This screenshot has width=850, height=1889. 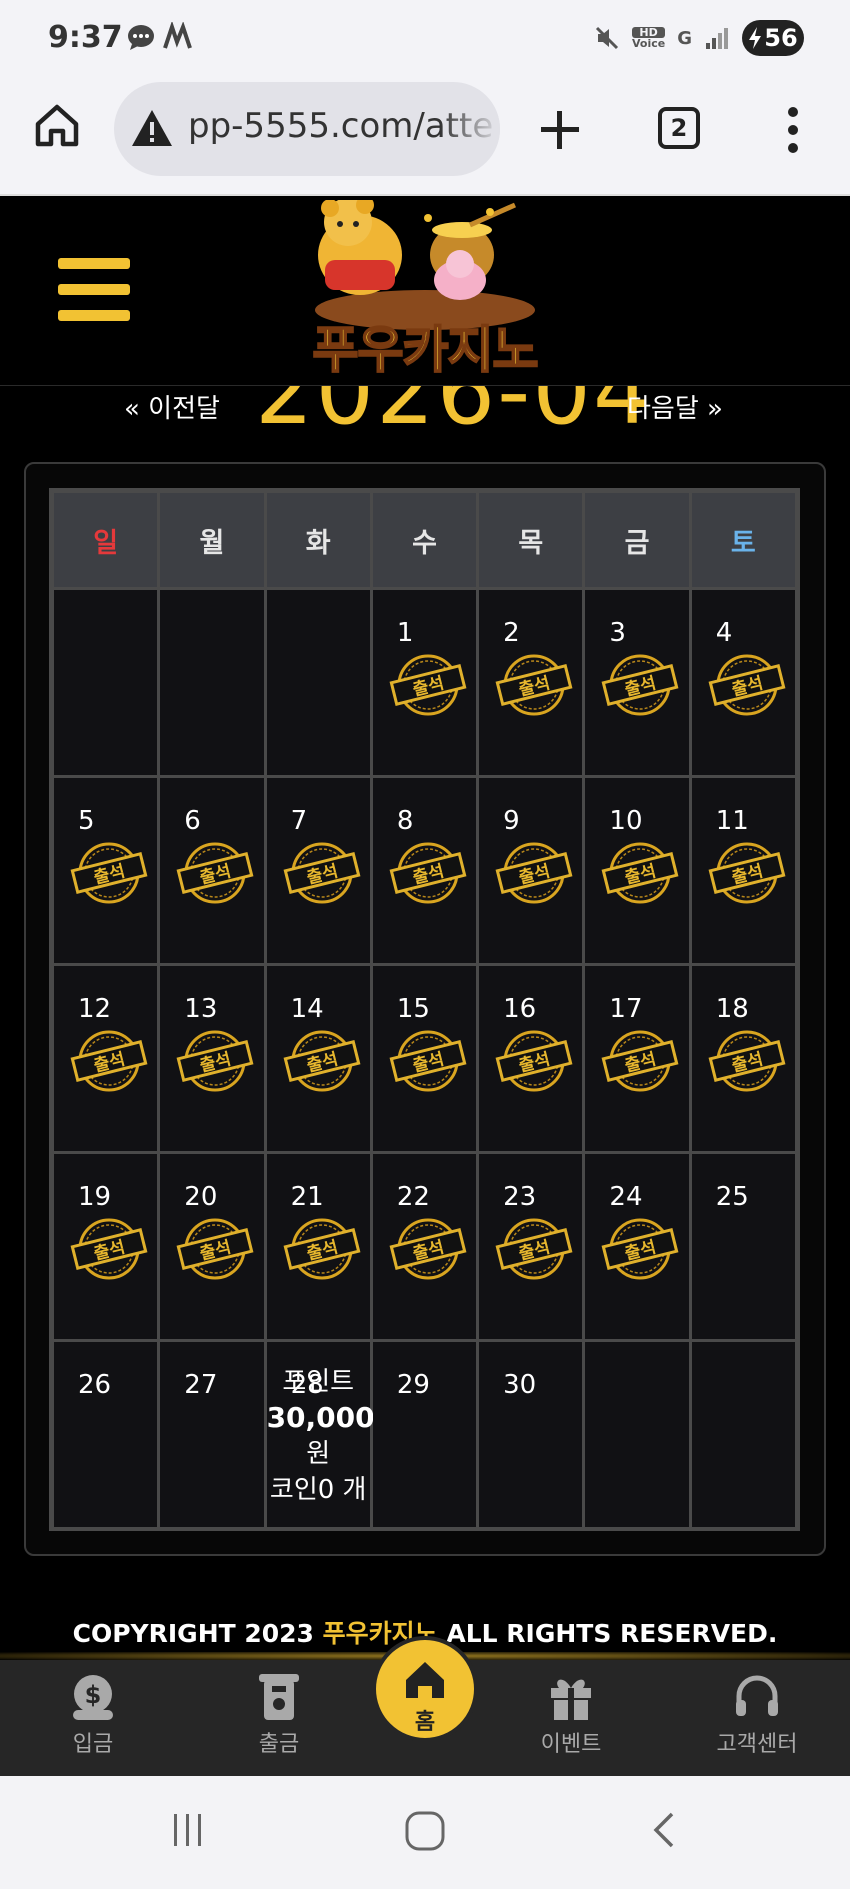 What do you see at coordinates (279, 1697) in the screenshot?
I see `atm-icon` at bounding box center [279, 1697].